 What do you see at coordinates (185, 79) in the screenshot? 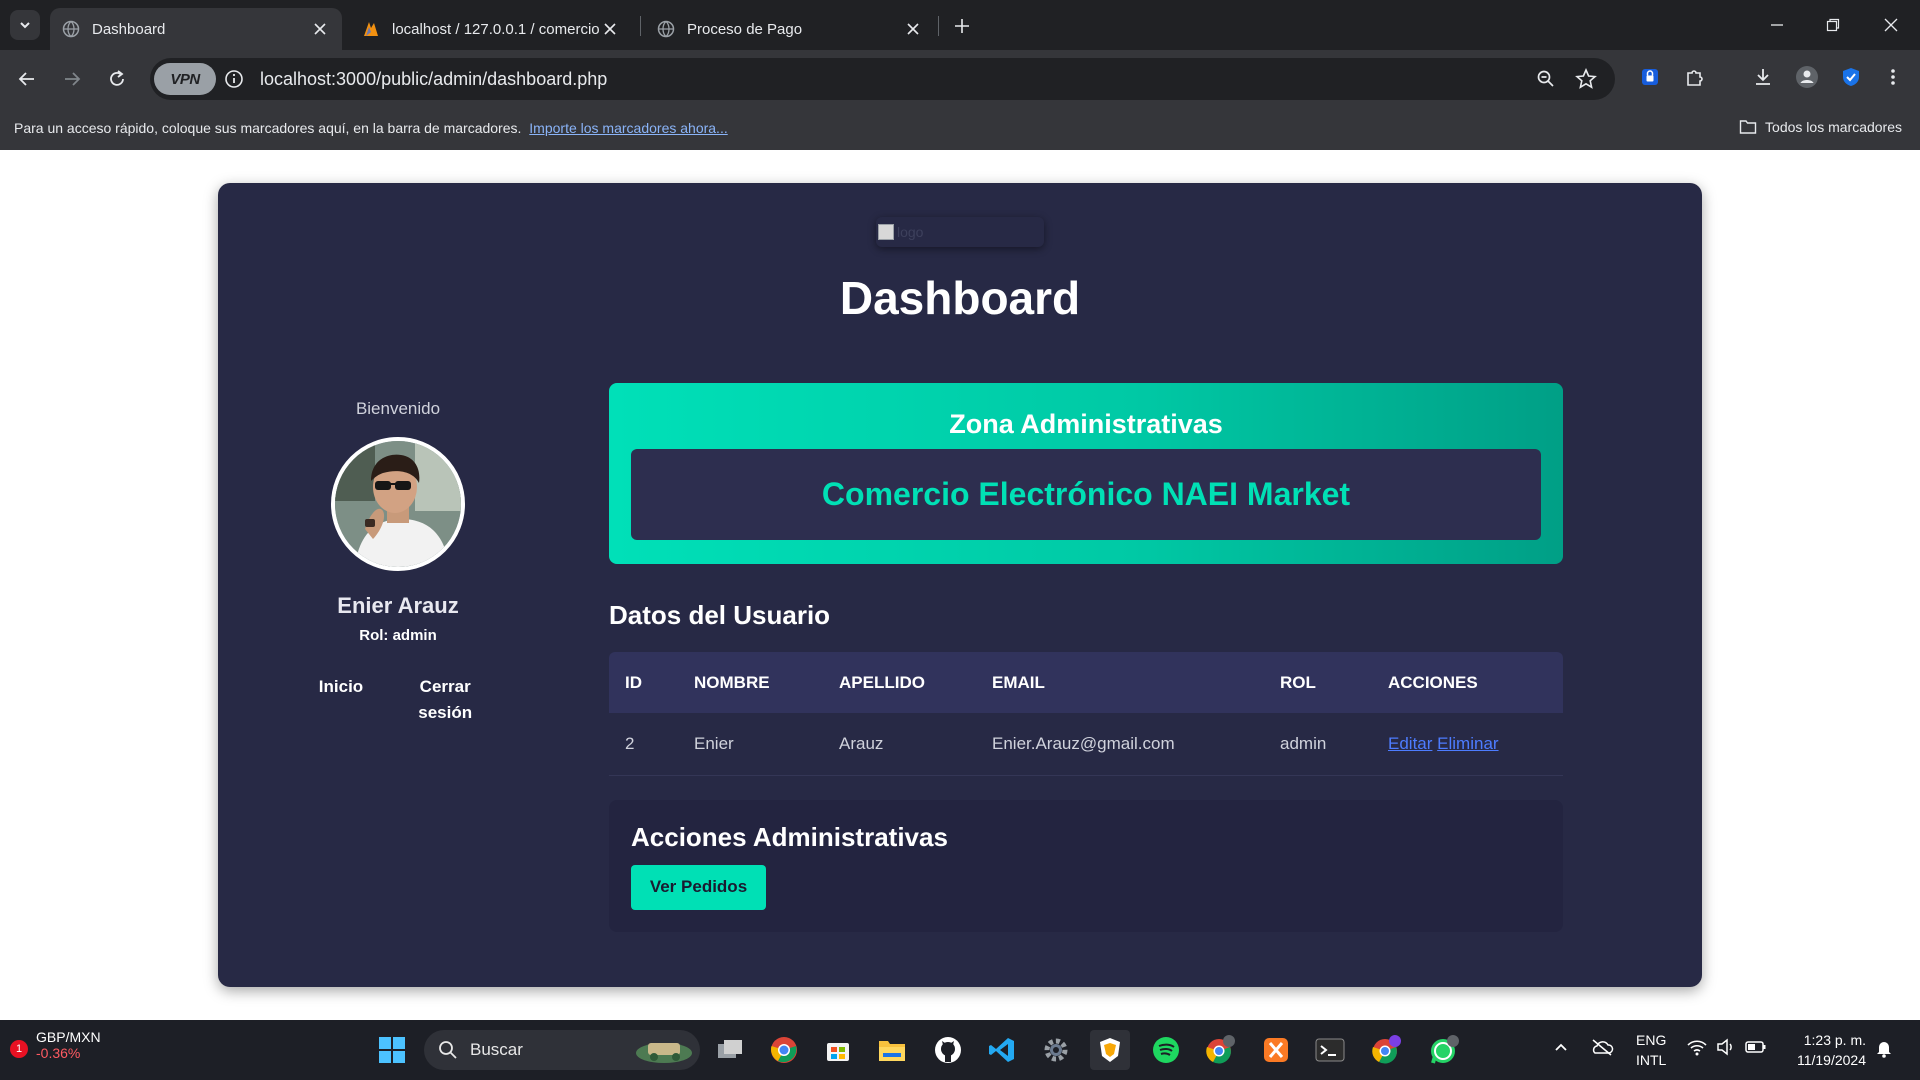
I see `vpn-button: VPN` at bounding box center [185, 79].